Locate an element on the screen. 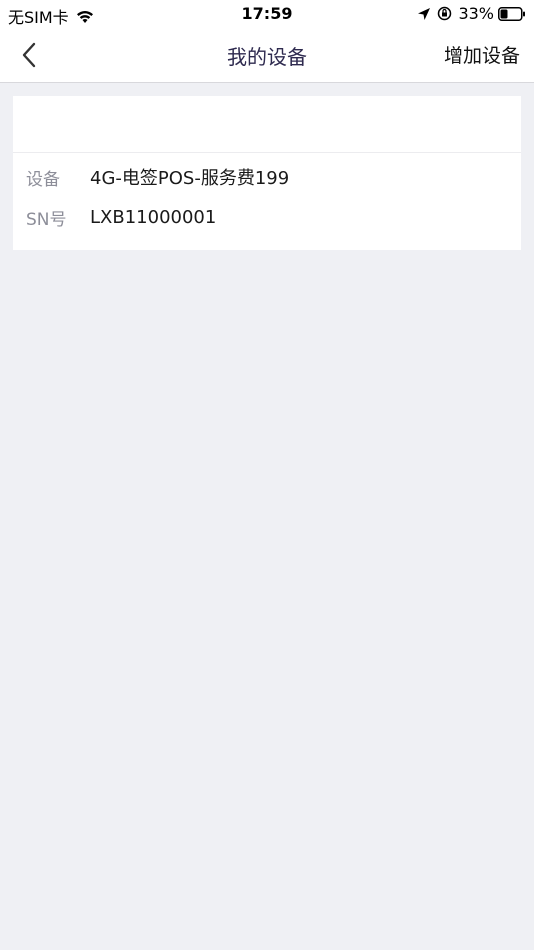 This screenshot has width=534, height=950. status-right: 33% is located at coordinates (471, 13).